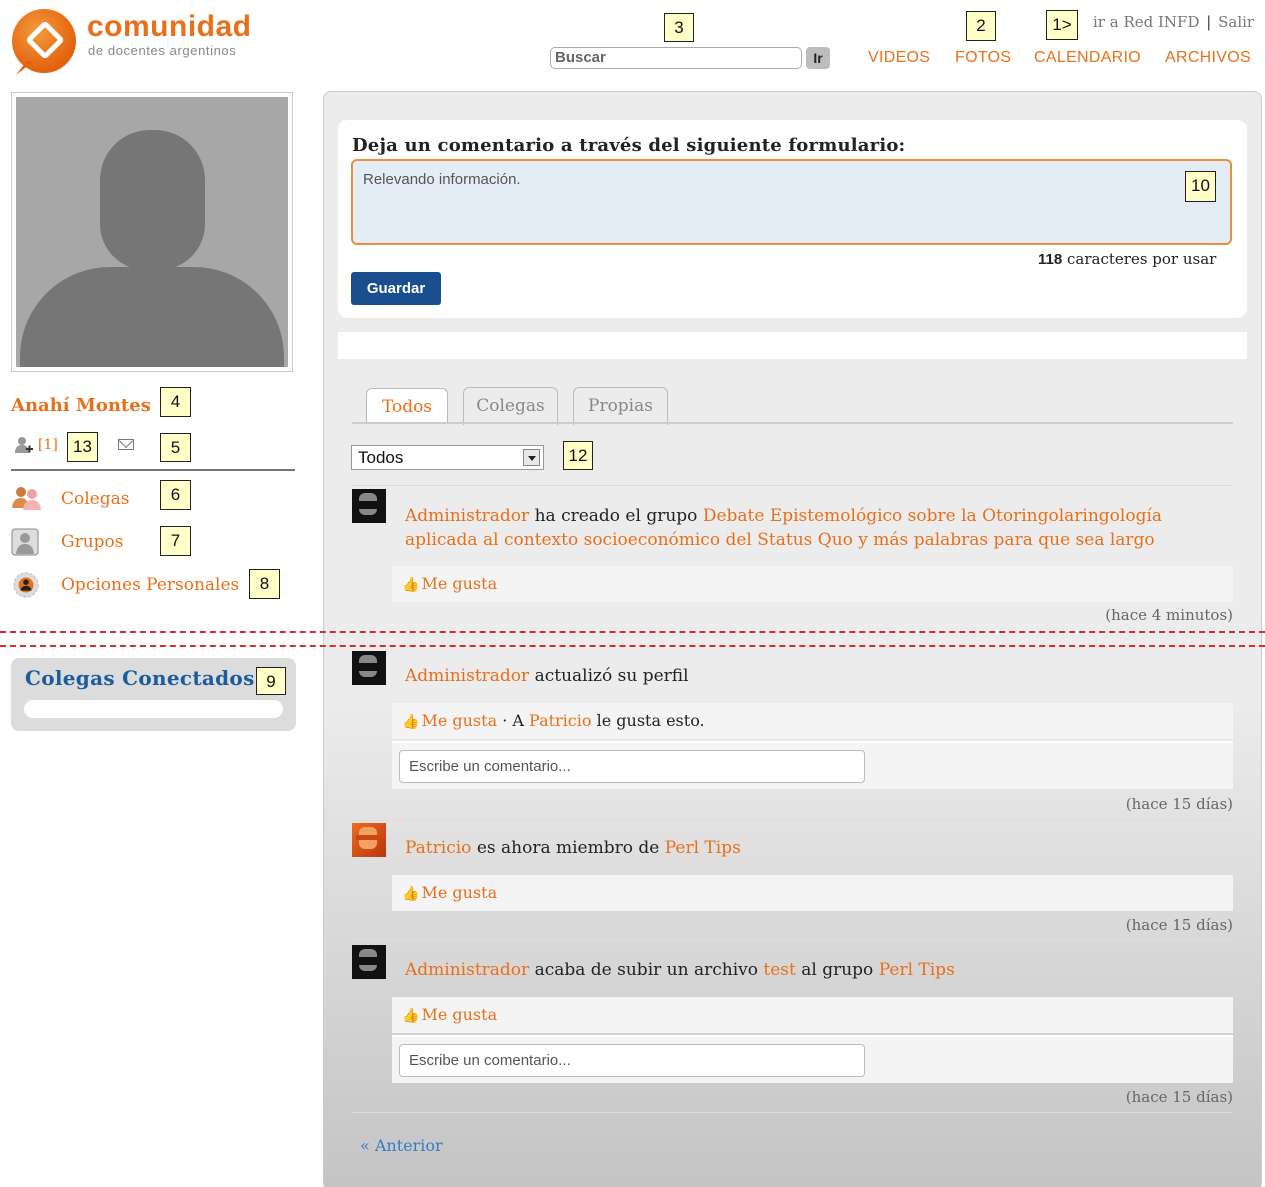 This screenshot has height=1187, width=1265. I want to click on online-colleagues-title: Colegas Conectados, so click(140, 678).